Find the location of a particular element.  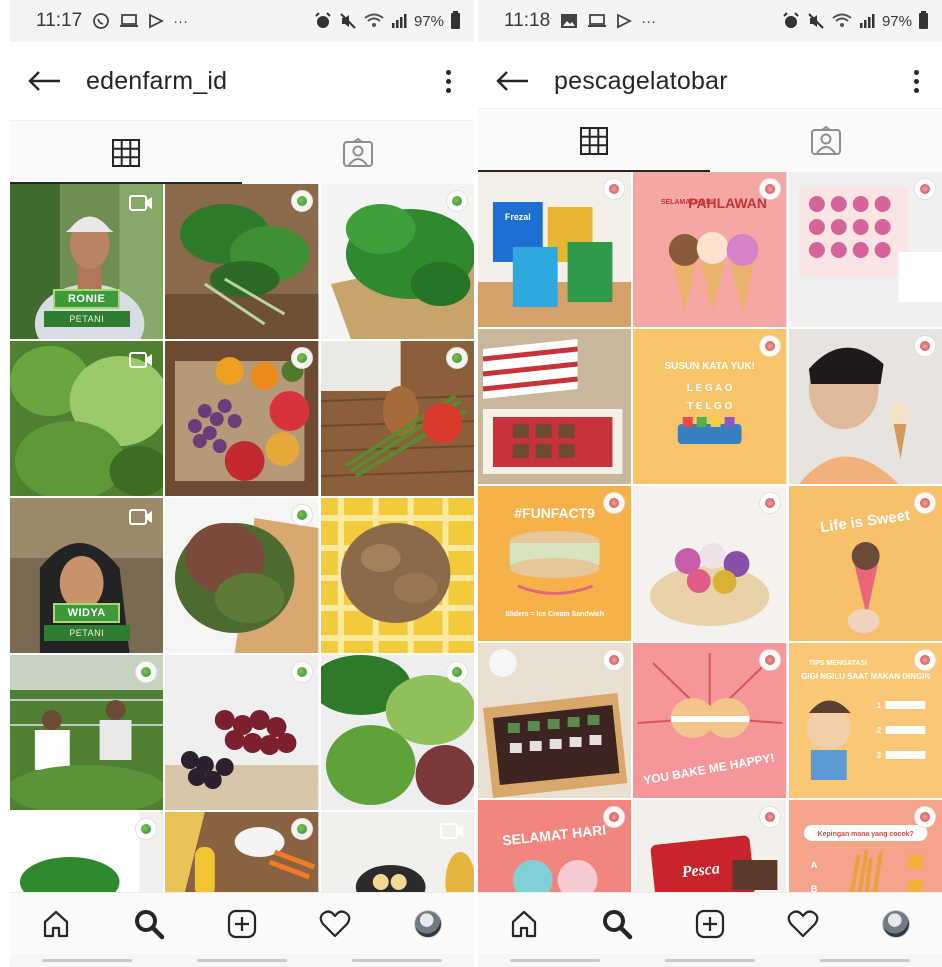

post-tile: #FUNFACT9 Sliders = Ice Cream Sandwich is located at coordinates (555, 563).